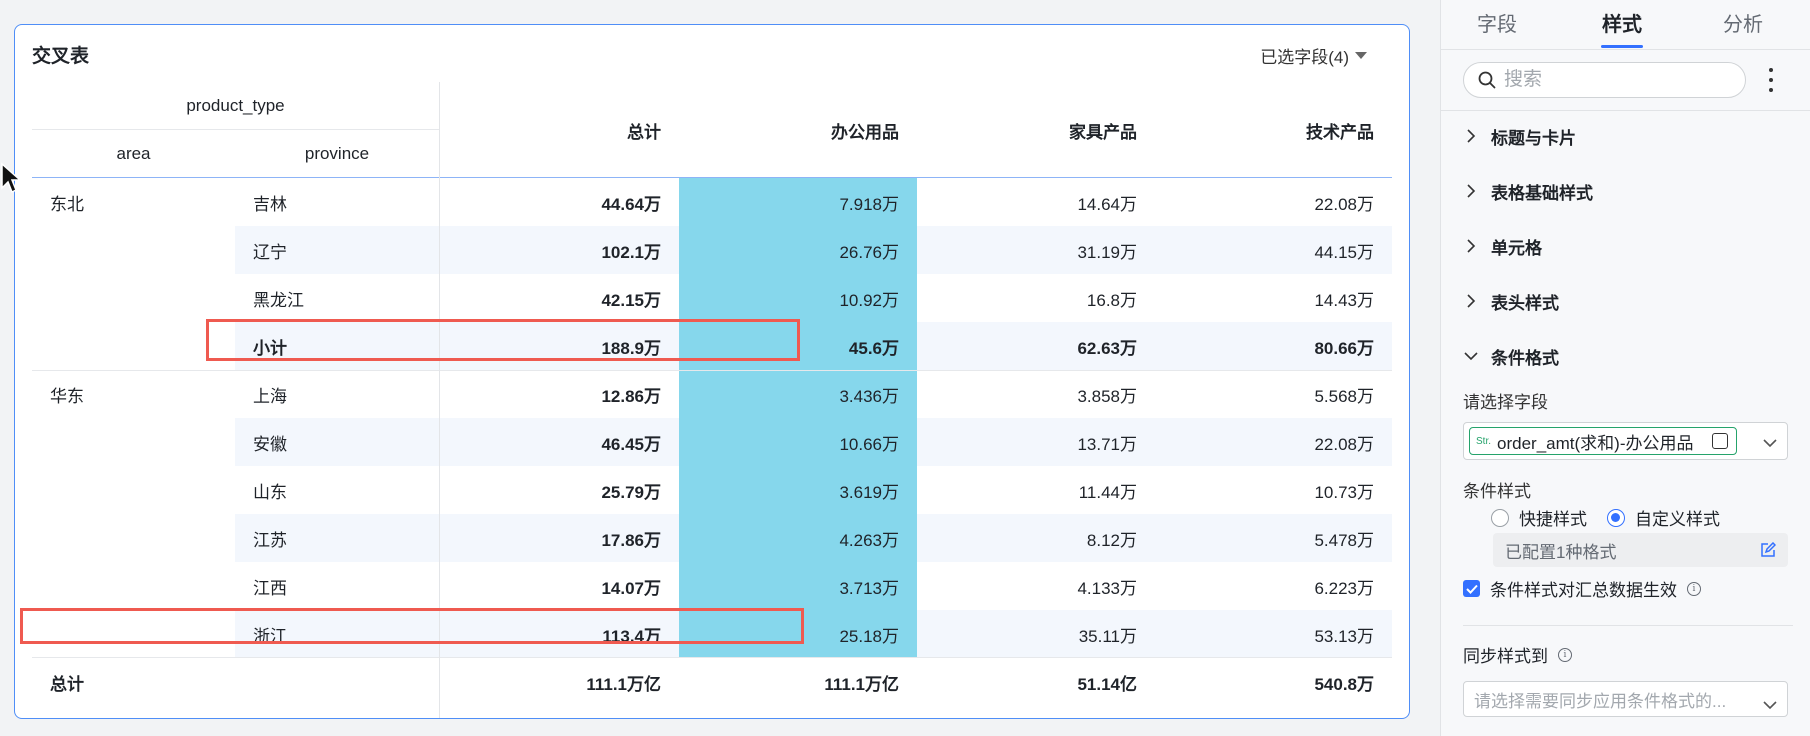  What do you see at coordinates (11, 178) in the screenshot?
I see `mouse-cursor-icon` at bounding box center [11, 178].